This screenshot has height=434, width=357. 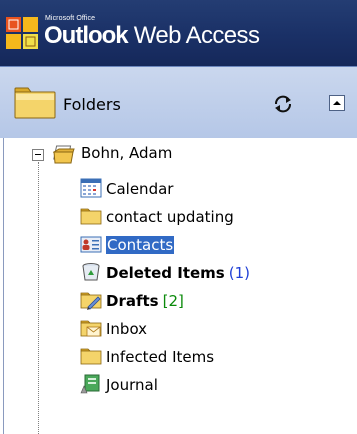 What do you see at coordinates (210, 189) in the screenshot?
I see `tree-item-calendar: Calendar` at bounding box center [210, 189].